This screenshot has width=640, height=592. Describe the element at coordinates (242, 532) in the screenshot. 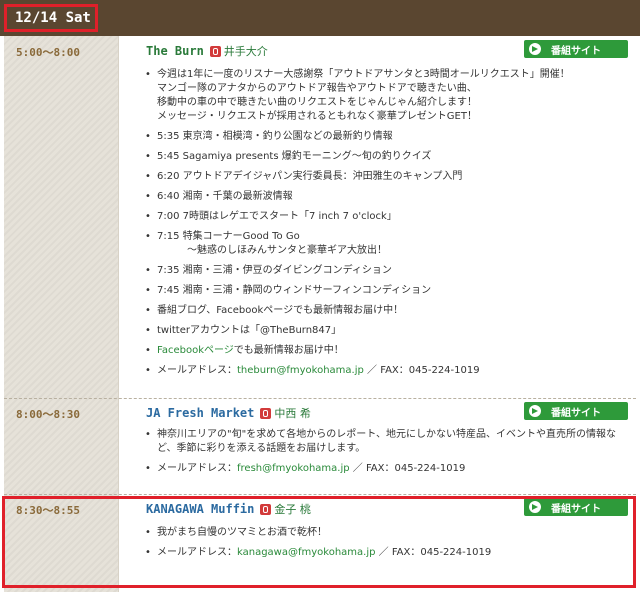

I see `item-text: 我がまち自慢のツマミとお酒で乾杯！` at that location.